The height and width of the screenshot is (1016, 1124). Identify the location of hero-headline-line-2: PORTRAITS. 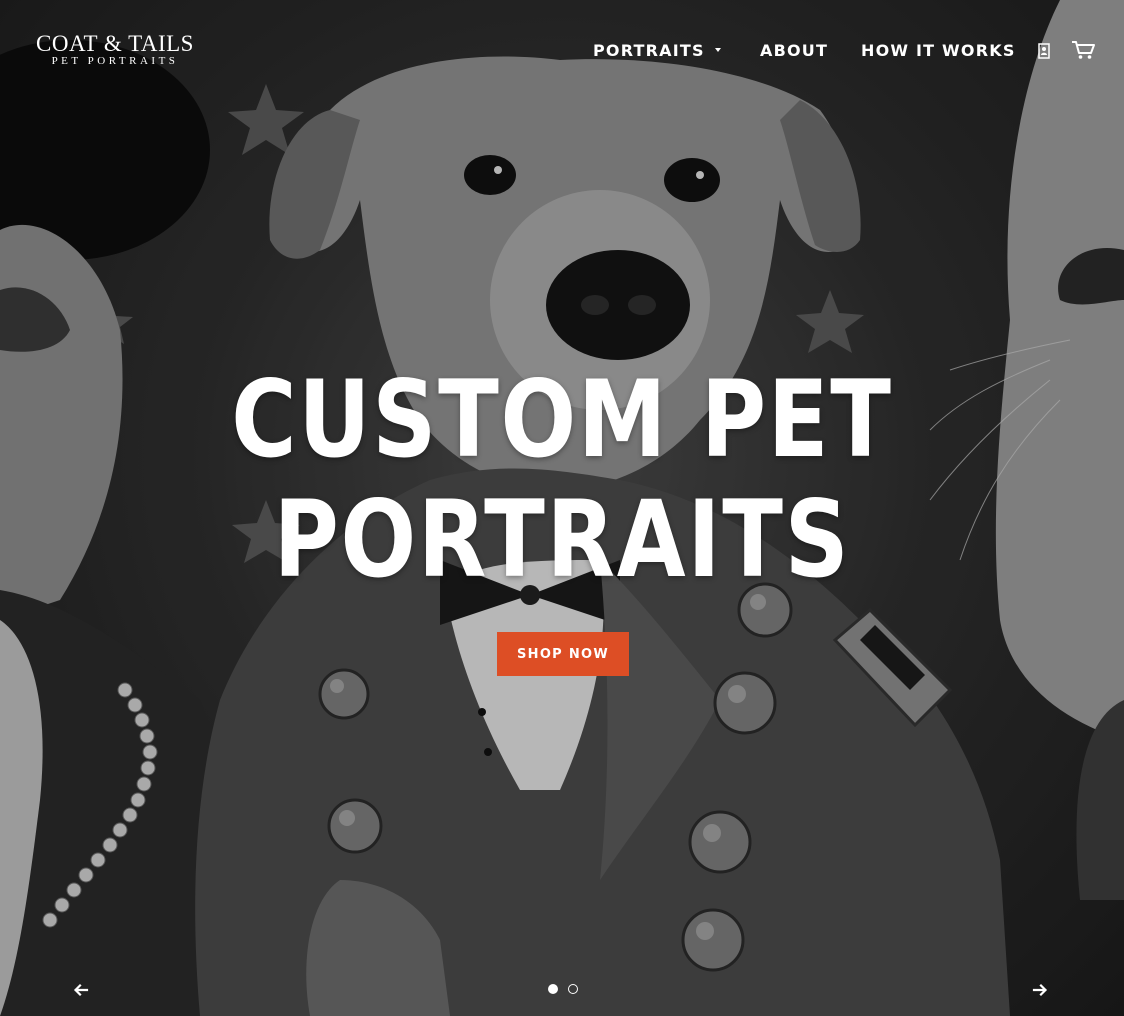
(562, 539).